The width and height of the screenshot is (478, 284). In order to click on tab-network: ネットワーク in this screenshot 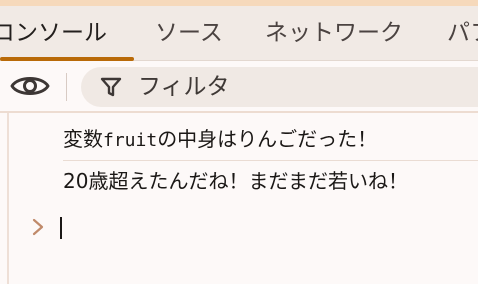, I will do `click(334, 33)`.